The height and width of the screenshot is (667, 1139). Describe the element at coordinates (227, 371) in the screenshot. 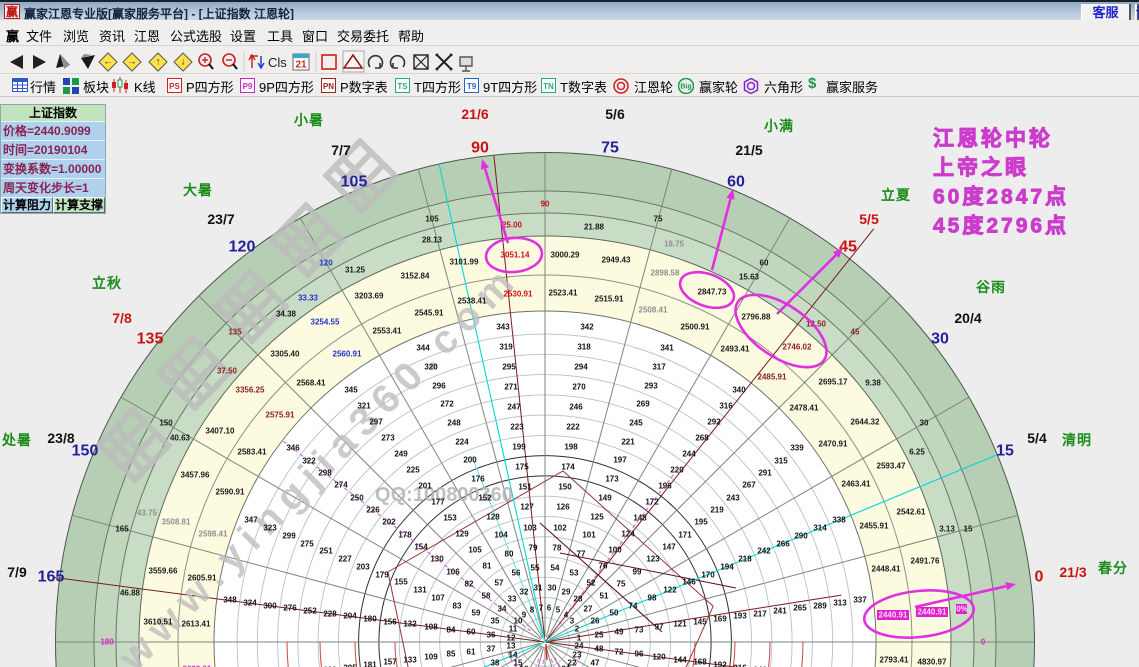

I see `svg-text: 37.50` at that location.